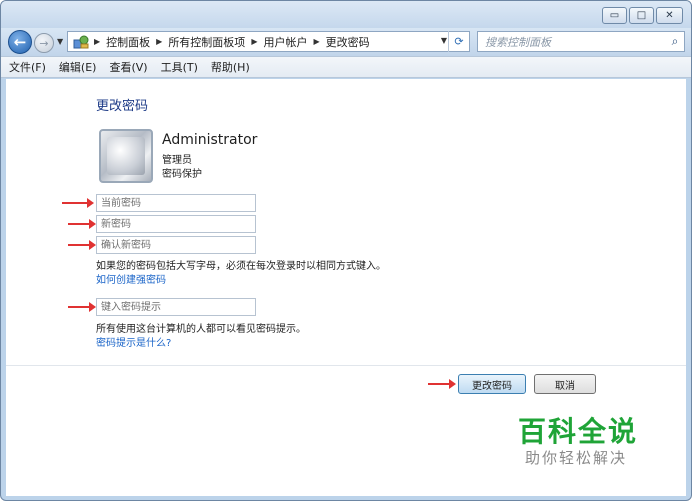 This screenshot has height=501, width=692. I want to click on forward-arrow-icon: →, so click(44, 43).